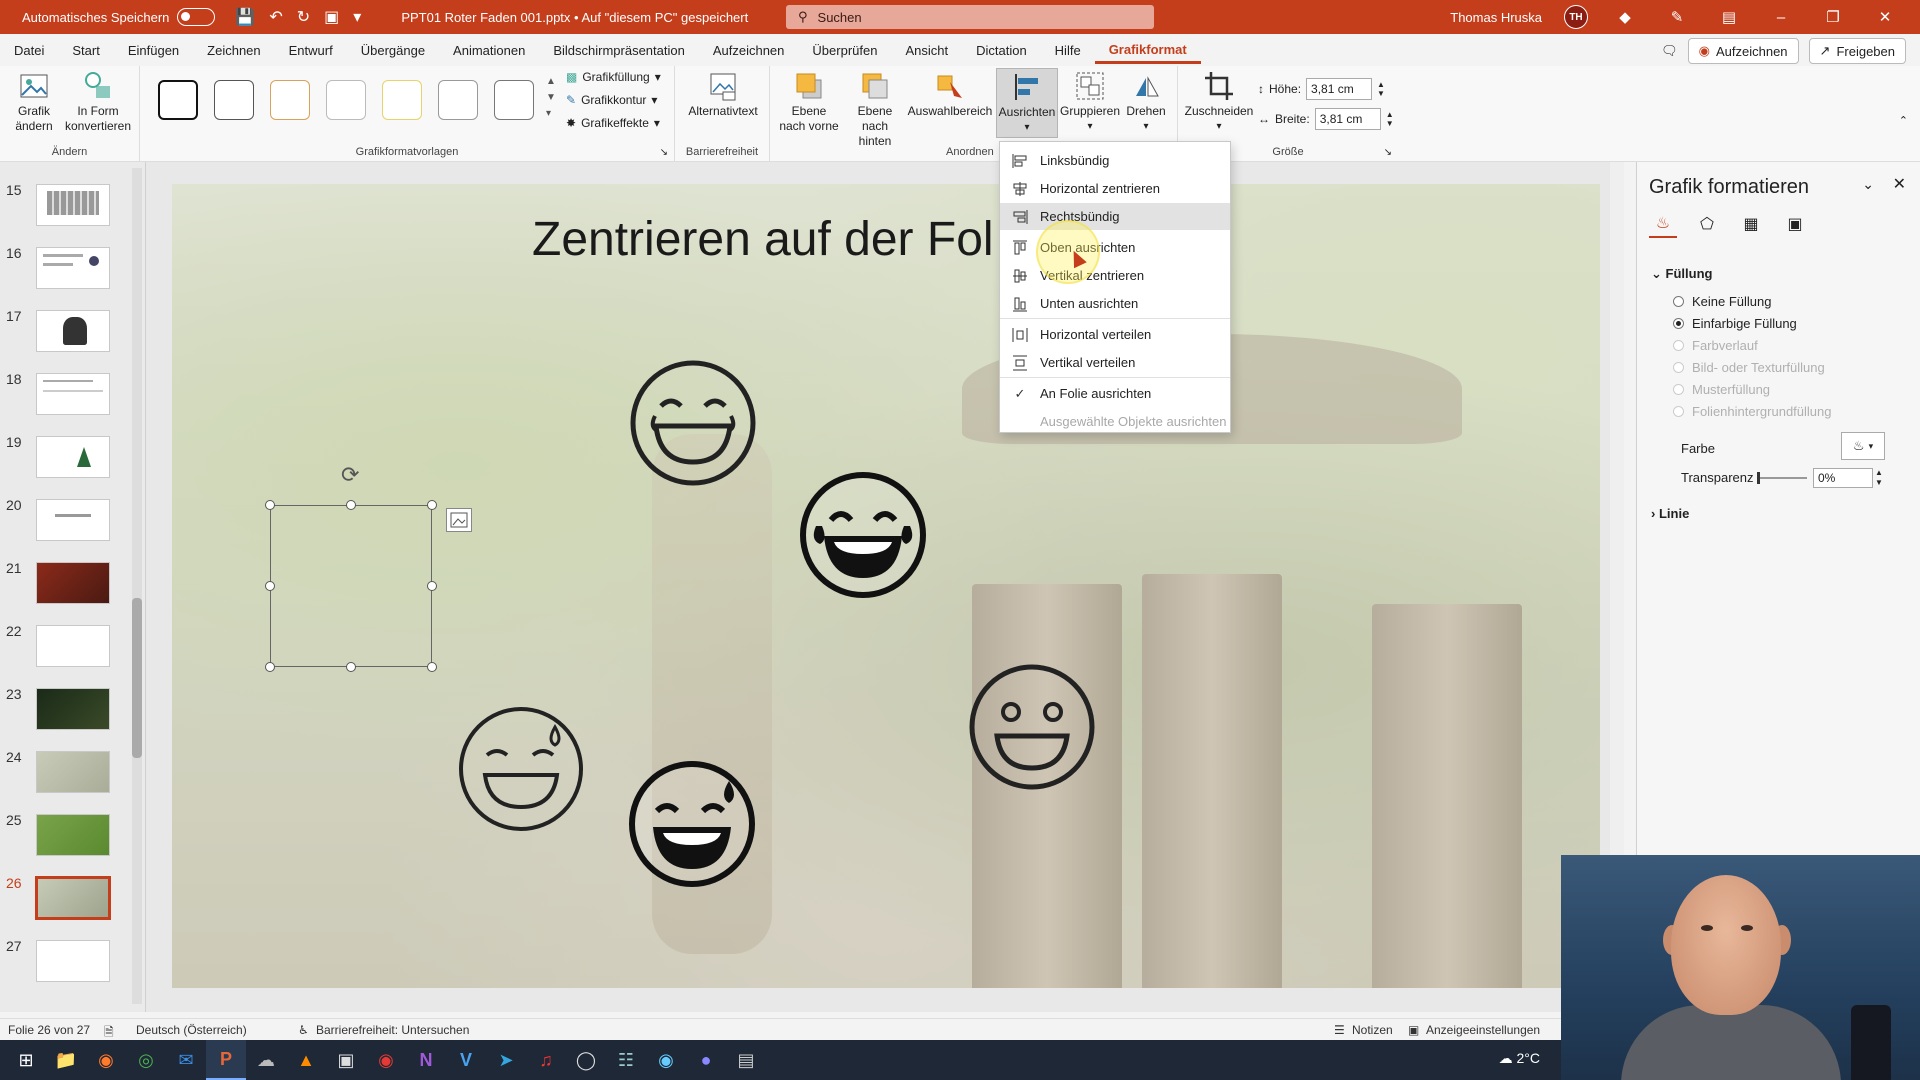 This screenshot has width=1920, height=1080. I want to click on sweat-smile-emoji-icon-selected, so click(521, 769).